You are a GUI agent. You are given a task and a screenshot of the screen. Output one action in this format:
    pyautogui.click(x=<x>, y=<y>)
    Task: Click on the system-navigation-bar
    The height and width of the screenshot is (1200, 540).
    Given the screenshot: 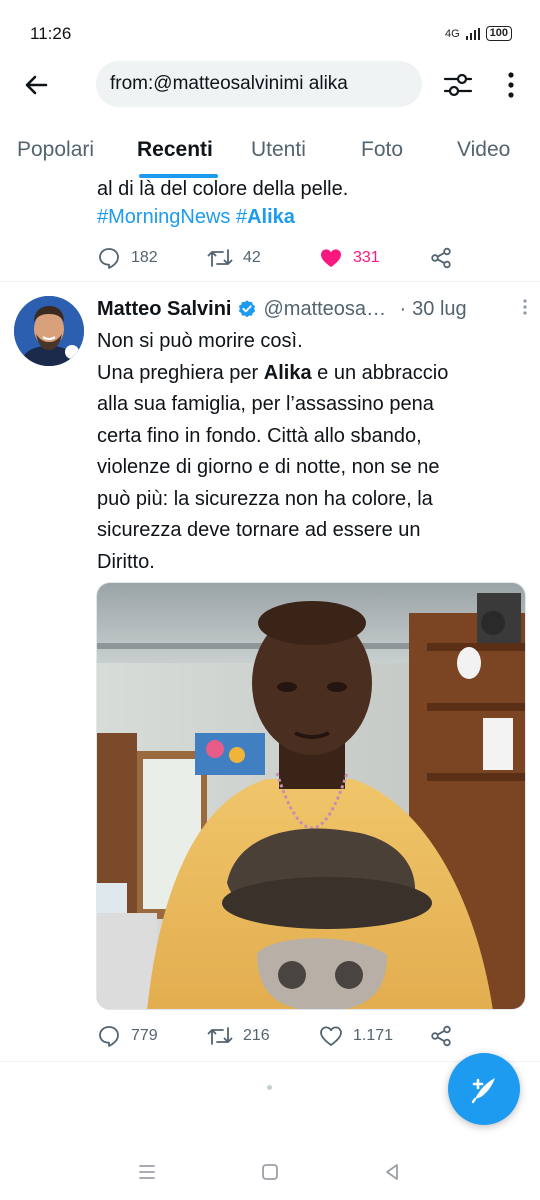 What is the action you would take?
    pyautogui.click(x=270, y=1172)
    